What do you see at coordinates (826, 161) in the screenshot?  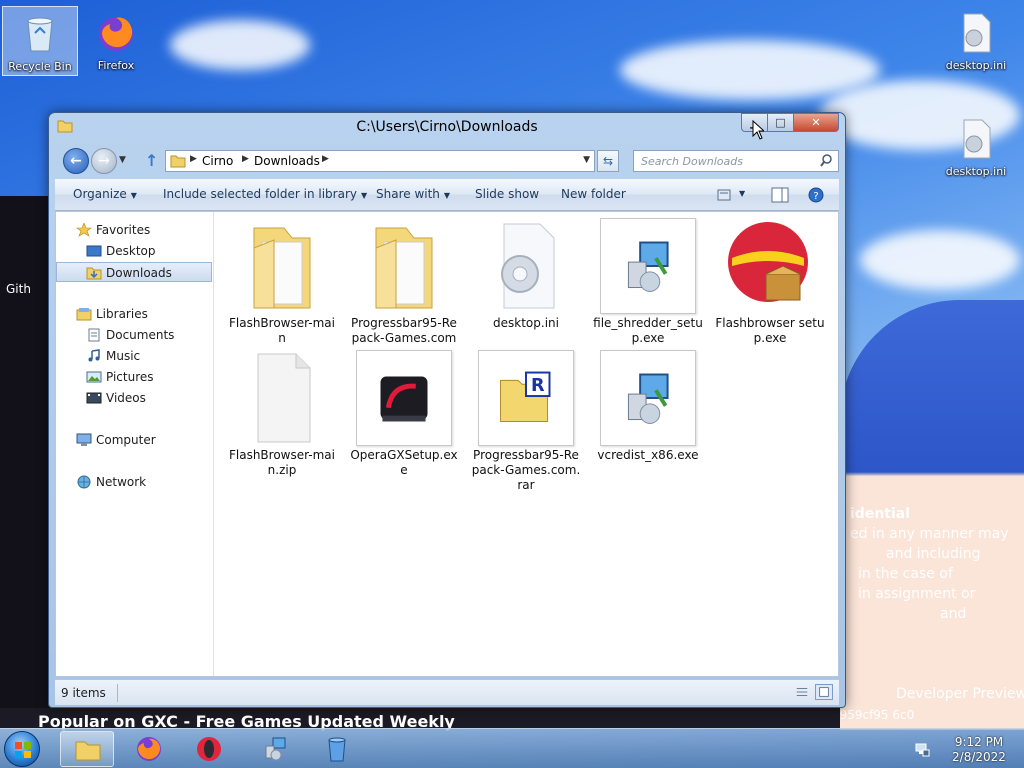 I see `search-icon` at bounding box center [826, 161].